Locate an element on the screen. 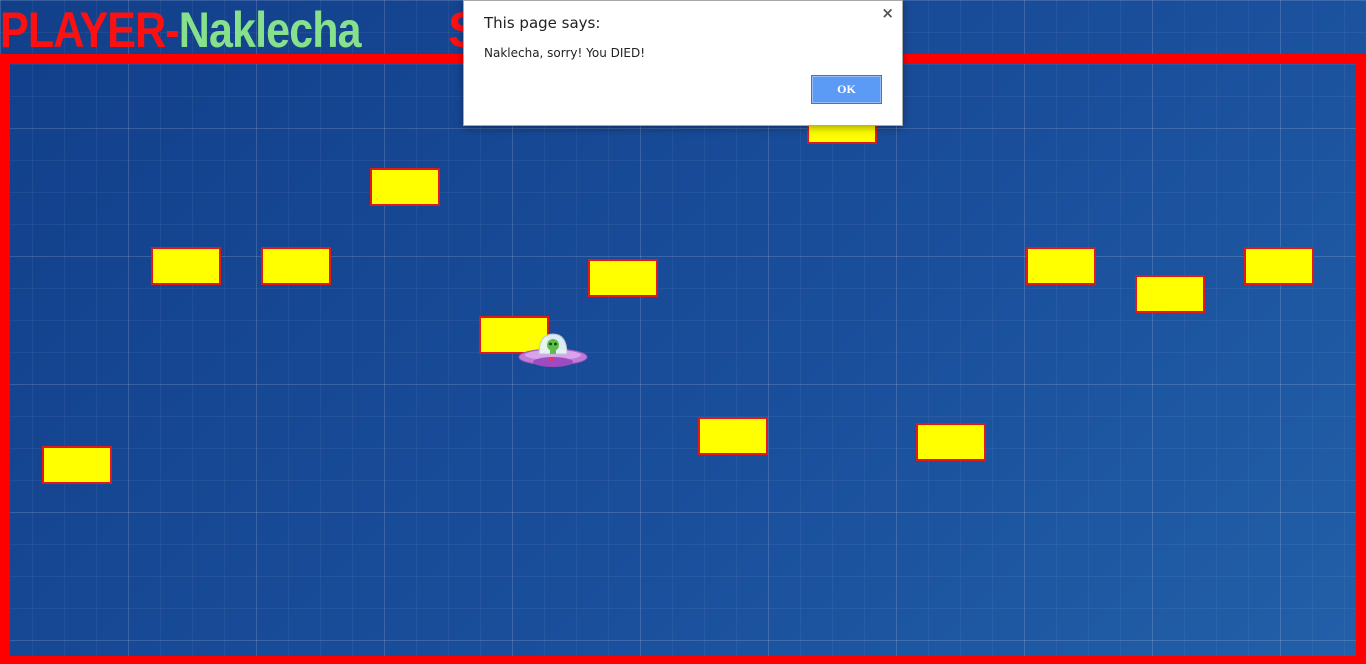  close-icon: × is located at coordinates (887, 13).